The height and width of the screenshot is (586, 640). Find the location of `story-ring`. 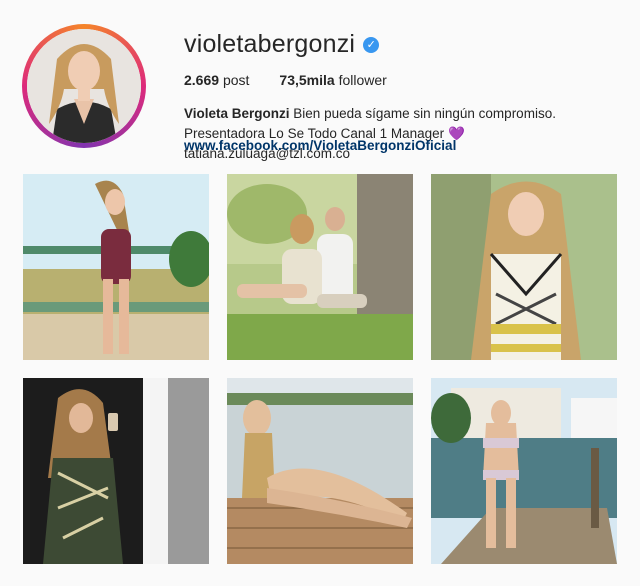

story-ring is located at coordinates (84, 86).